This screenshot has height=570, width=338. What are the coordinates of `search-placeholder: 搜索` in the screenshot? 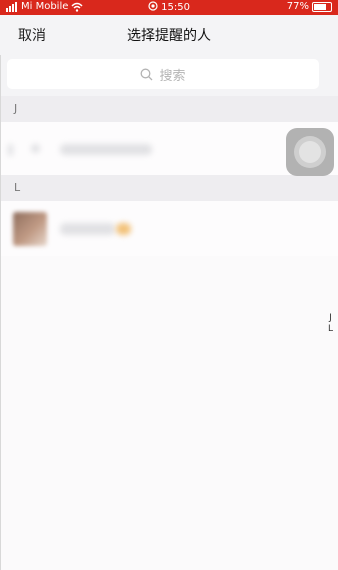 It's located at (172, 76).